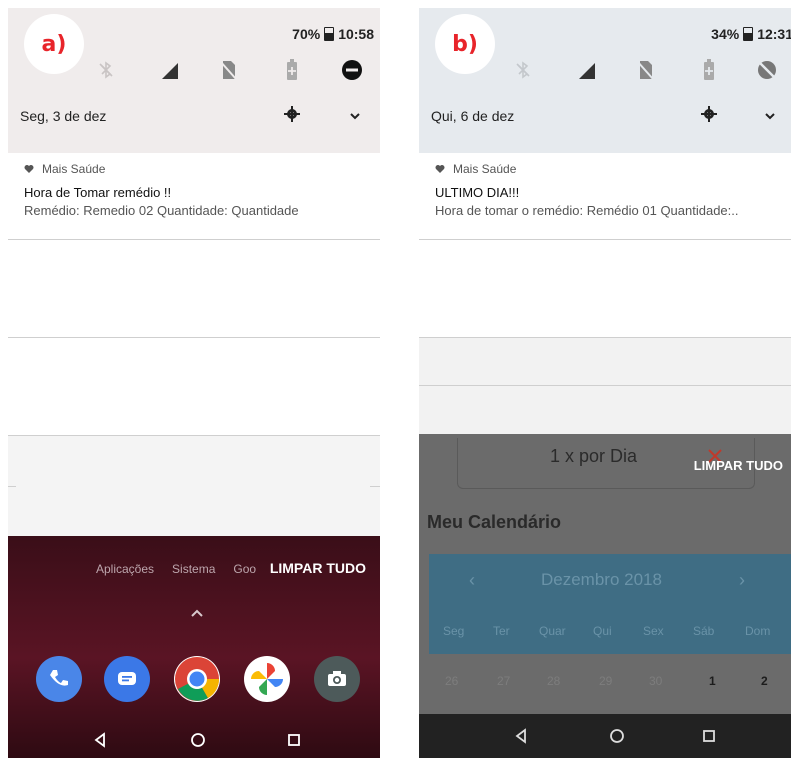 The image size is (792, 762). I want to click on status-bar-right: 34% 12:31, so click(751, 34).